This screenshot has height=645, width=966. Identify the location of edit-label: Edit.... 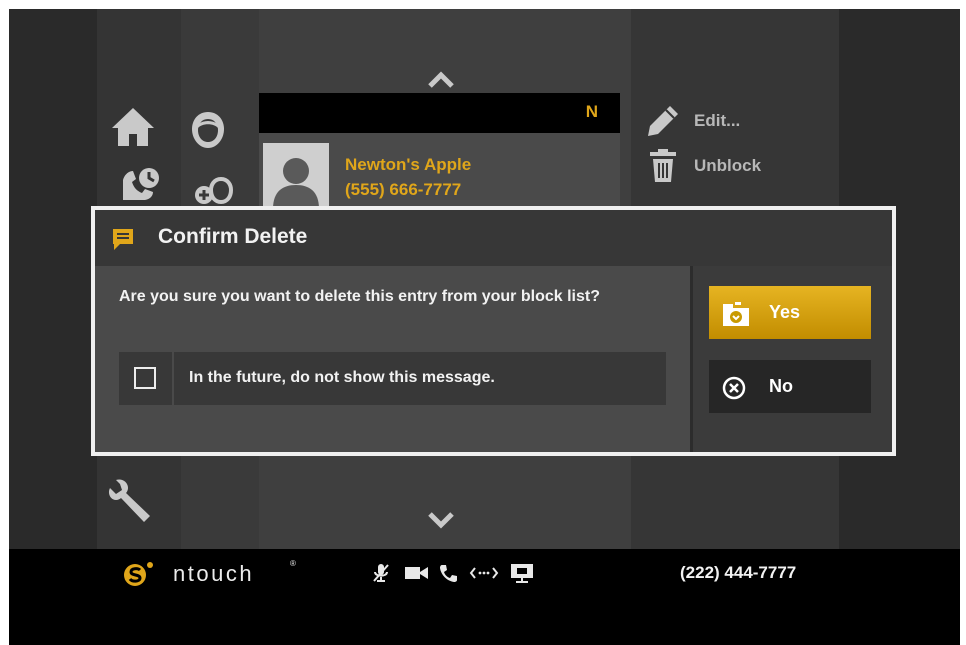
(717, 120).